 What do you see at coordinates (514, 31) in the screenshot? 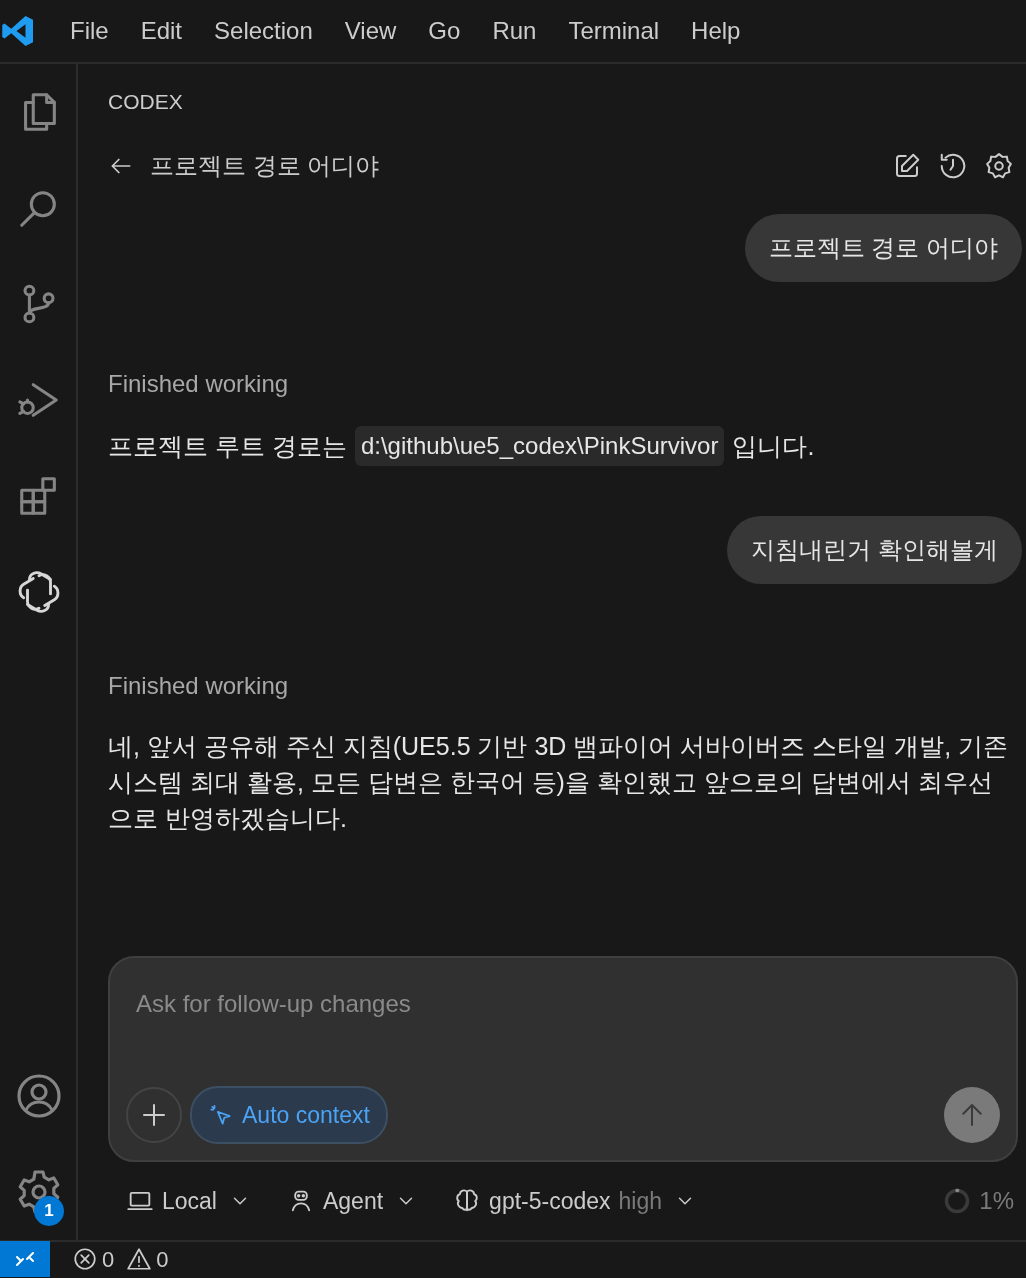
I see `menu-item: Run` at bounding box center [514, 31].